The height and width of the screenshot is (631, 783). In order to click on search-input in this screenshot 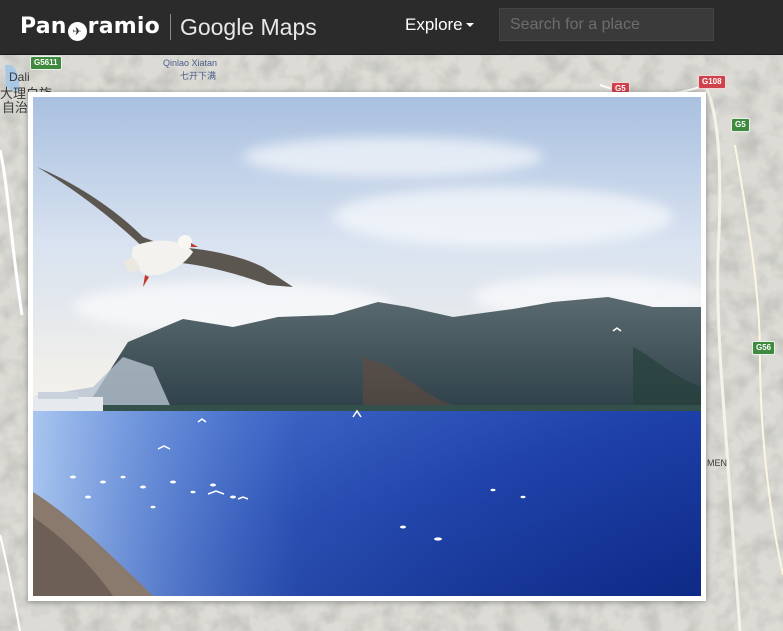, I will do `click(606, 24)`.